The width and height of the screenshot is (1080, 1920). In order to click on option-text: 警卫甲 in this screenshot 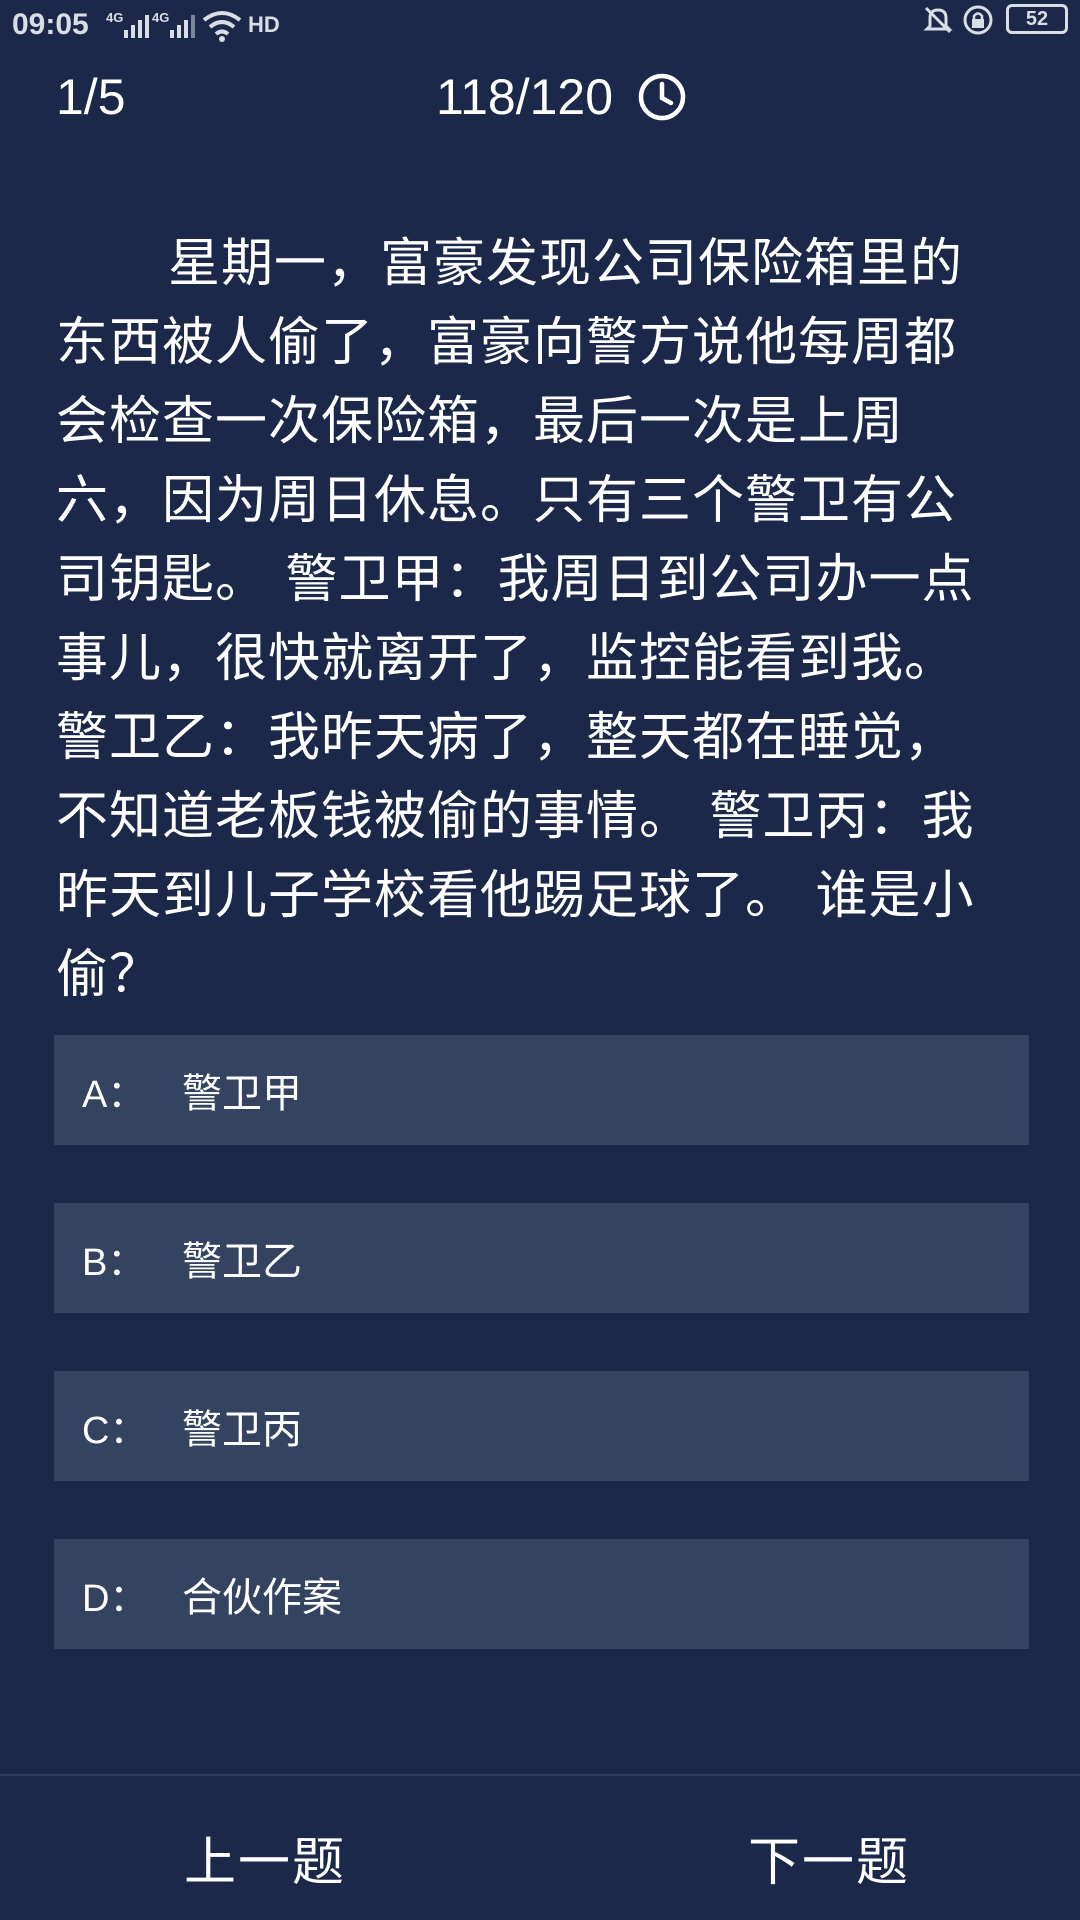, I will do `click(242, 1094)`.